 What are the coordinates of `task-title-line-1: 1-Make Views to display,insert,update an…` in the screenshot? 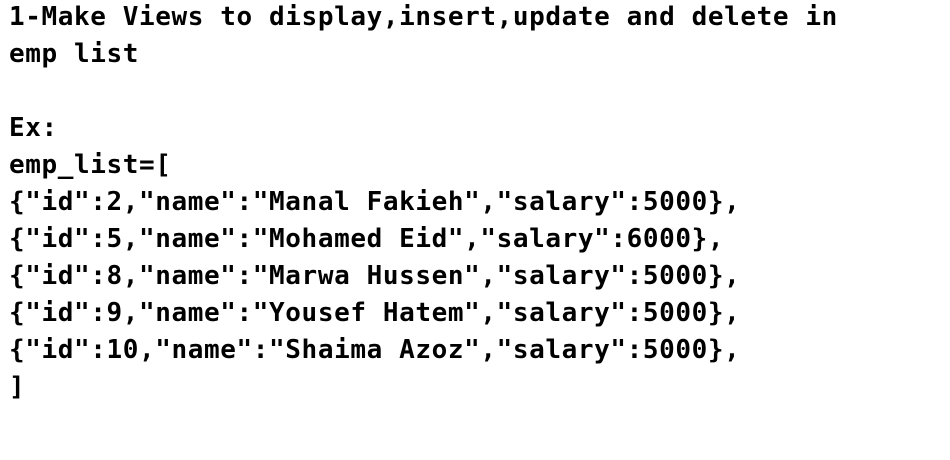 It's located at (423, 17).